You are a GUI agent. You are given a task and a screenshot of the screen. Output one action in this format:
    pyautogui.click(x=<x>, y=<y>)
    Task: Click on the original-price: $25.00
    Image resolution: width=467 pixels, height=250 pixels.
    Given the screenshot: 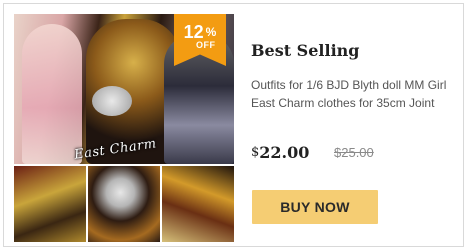 What is the action you would take?
    pyautogui.click(x=354, y=152)
    